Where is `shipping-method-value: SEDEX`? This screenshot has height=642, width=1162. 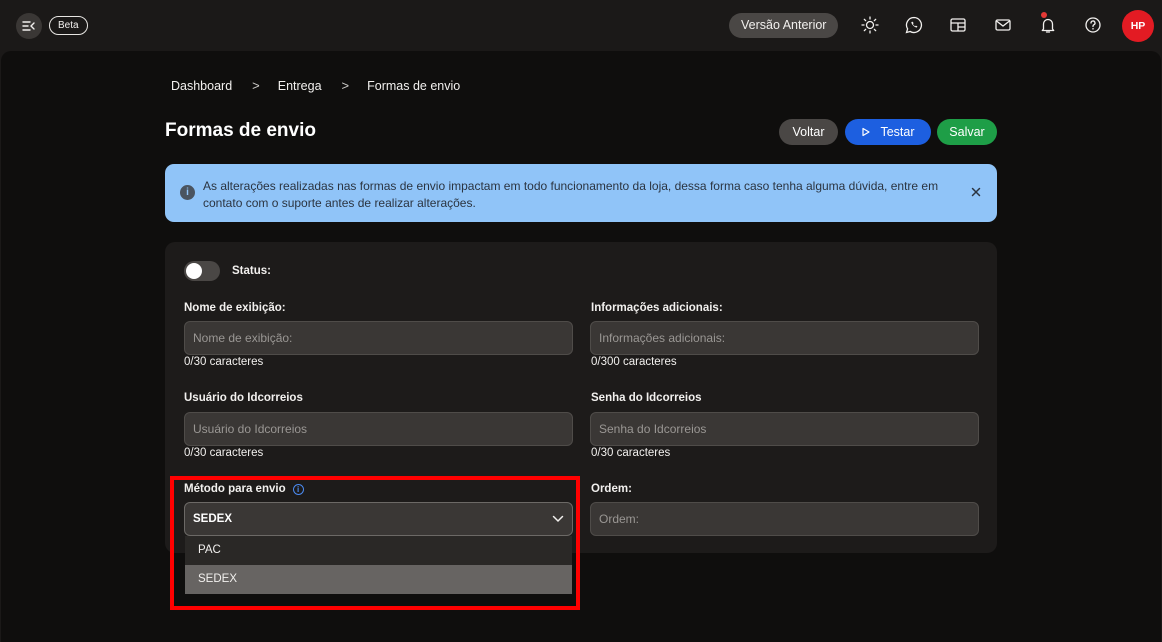
shipping-method-value: SEDEX is located at coordinates (212, 519).